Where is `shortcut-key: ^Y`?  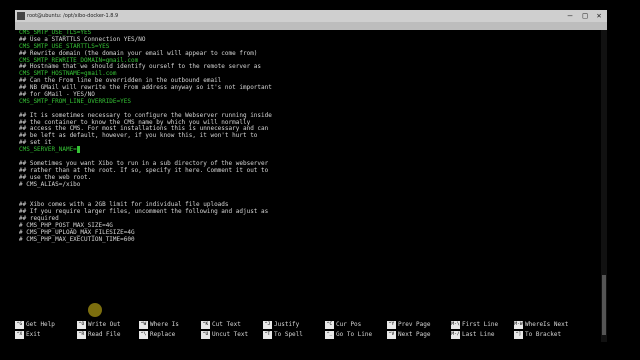 shortcut-key: ^Y is located at coordinates (391, 325).